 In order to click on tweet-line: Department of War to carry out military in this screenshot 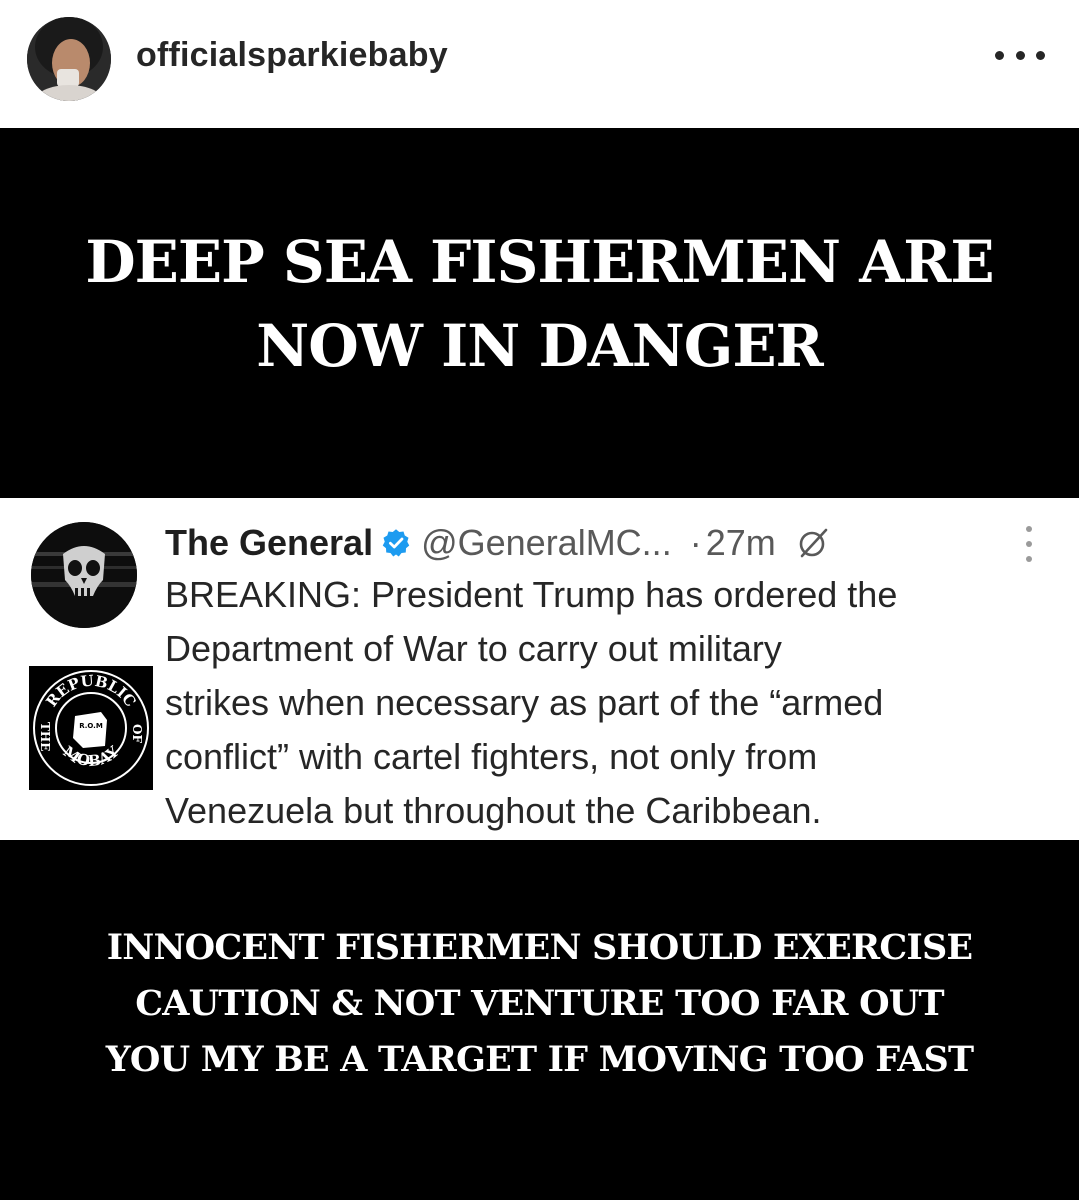, I will do `click(473, 648)`.